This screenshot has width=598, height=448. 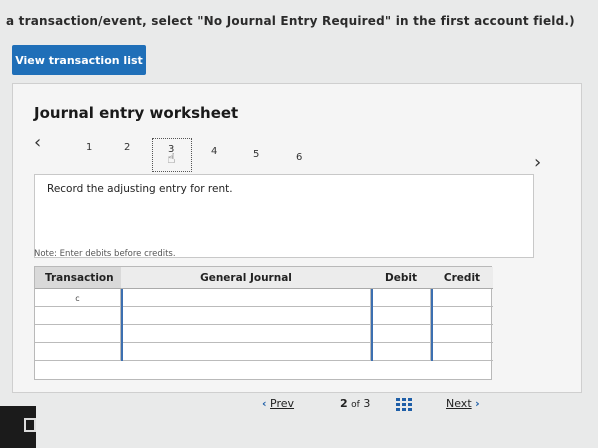 What do you see at coordinates (401, 278) in the screenshot?
I see `header-debit: Debit` at bounding box center [401, 278].